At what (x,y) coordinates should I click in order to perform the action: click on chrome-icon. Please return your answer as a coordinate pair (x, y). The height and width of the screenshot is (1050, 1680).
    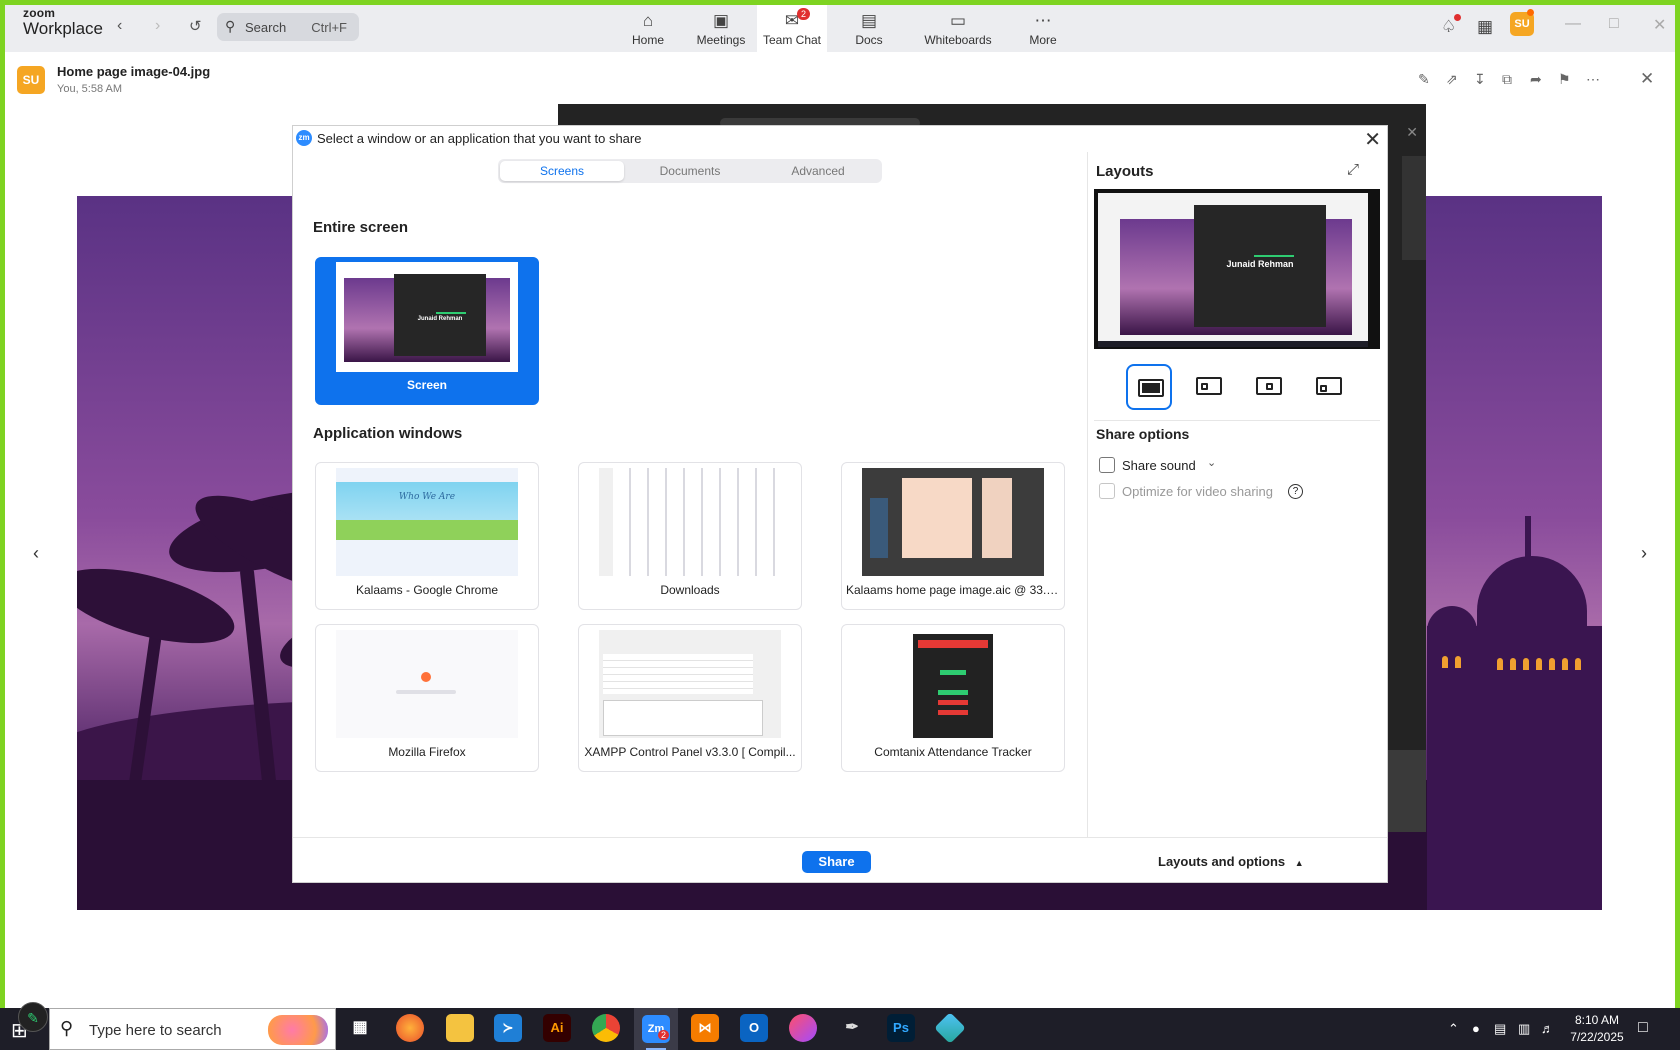
    Looking at the image, I should click on (606, 1028).